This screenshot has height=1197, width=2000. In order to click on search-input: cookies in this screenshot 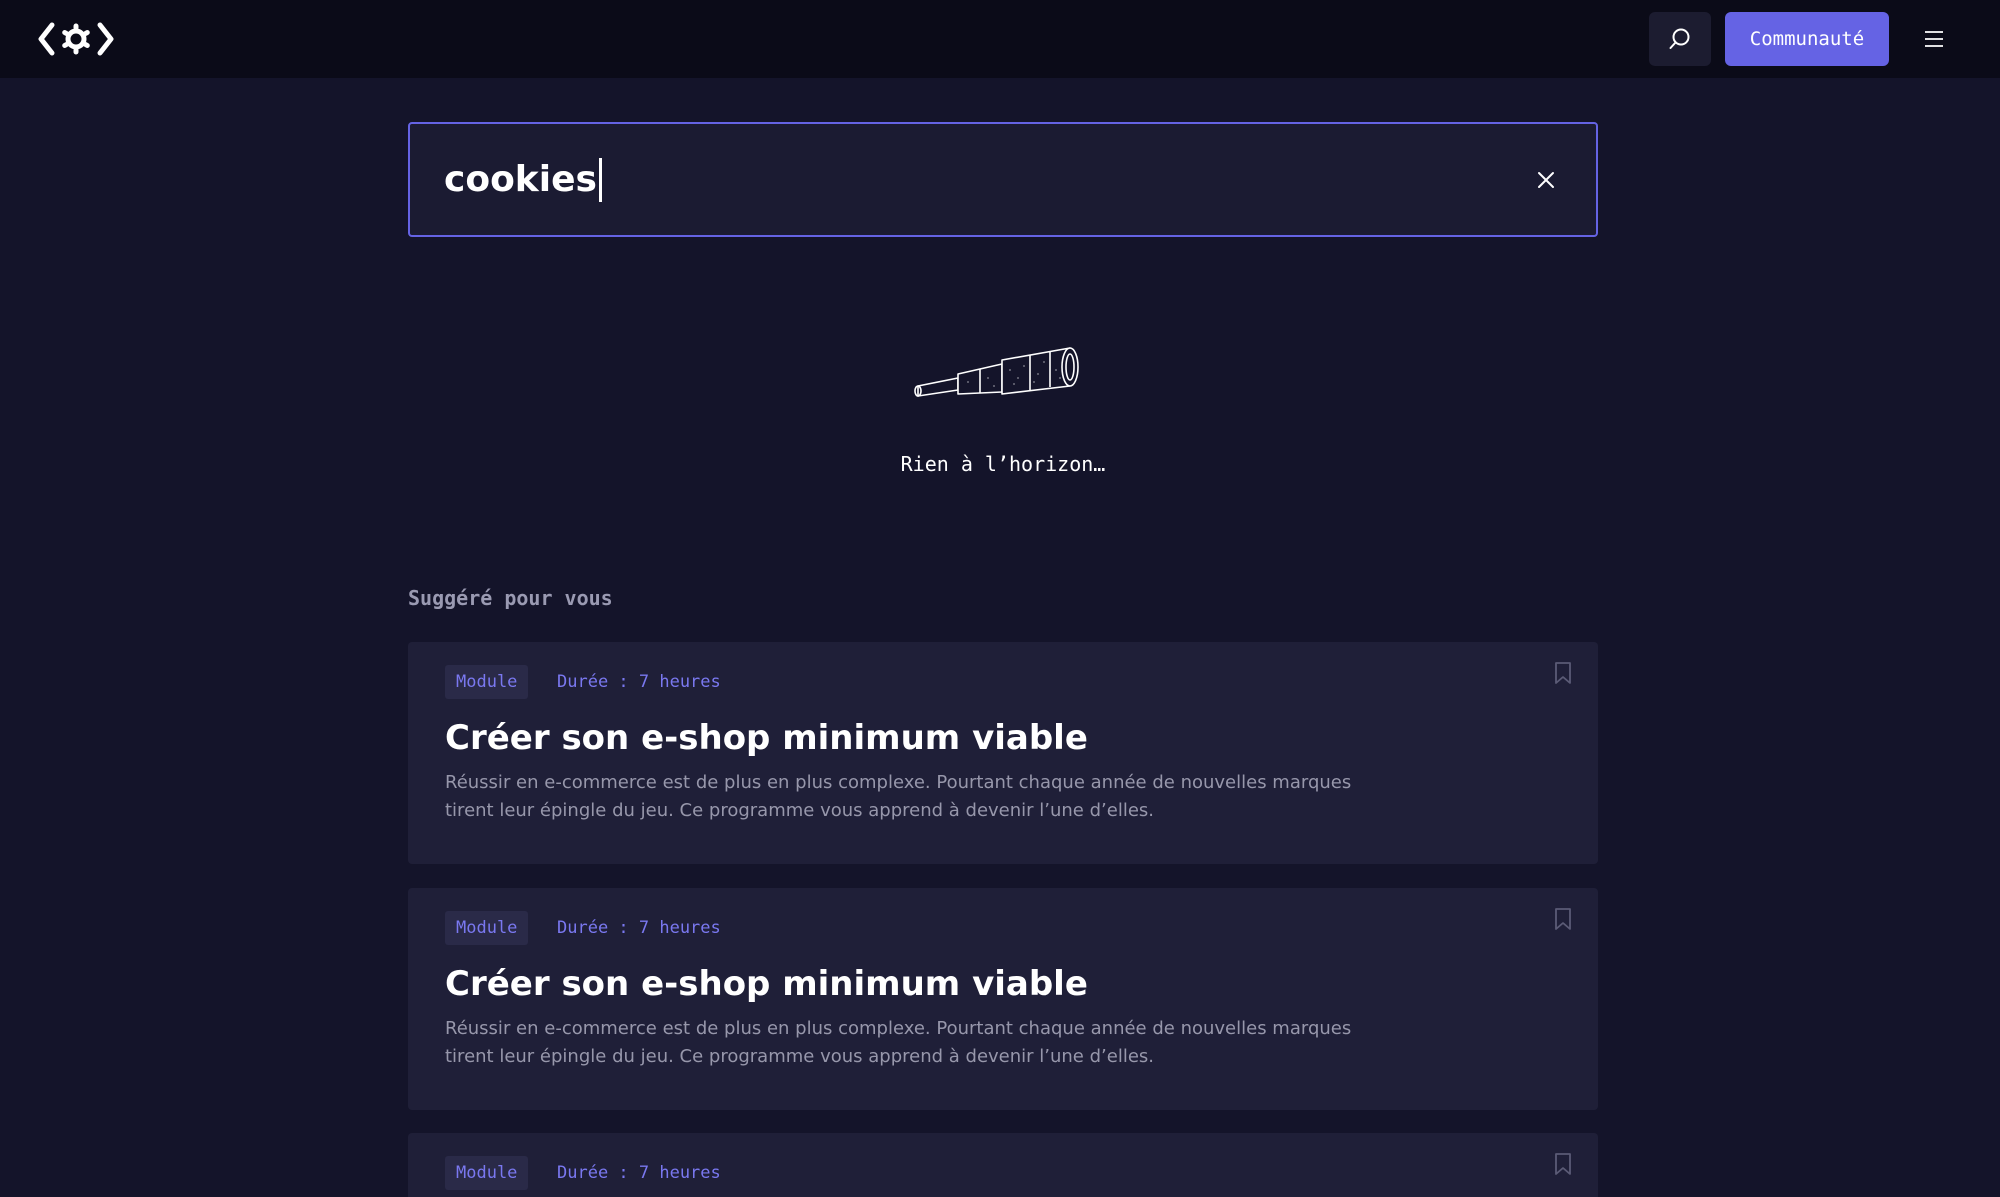, I will do `click(1003, 179)`.